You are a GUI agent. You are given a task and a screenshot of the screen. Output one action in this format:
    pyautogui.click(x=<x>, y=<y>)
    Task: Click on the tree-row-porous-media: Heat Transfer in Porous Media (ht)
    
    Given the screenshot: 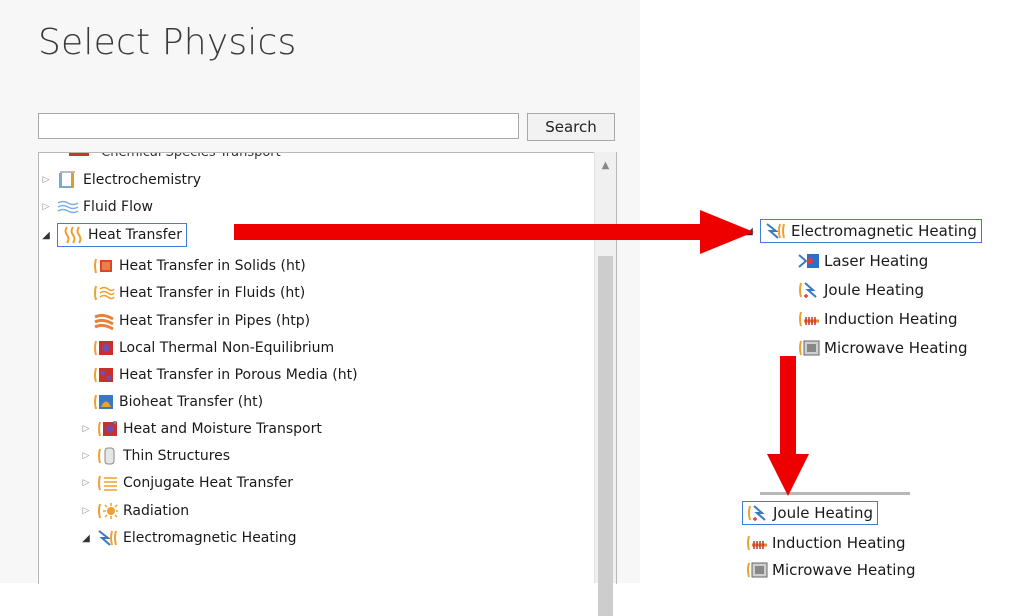 What is the action you would take?
    pyautogui.click(x=225, y=375)
    